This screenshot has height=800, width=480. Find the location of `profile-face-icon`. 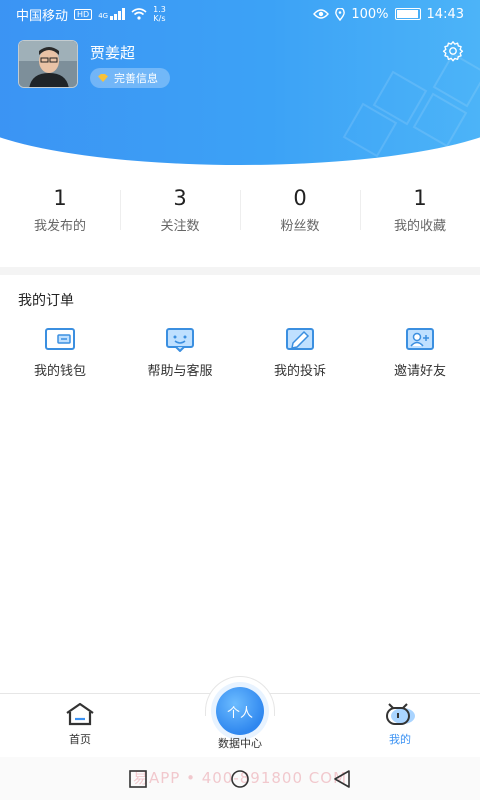

profile-face-icon is located at coordinates (400, 714).